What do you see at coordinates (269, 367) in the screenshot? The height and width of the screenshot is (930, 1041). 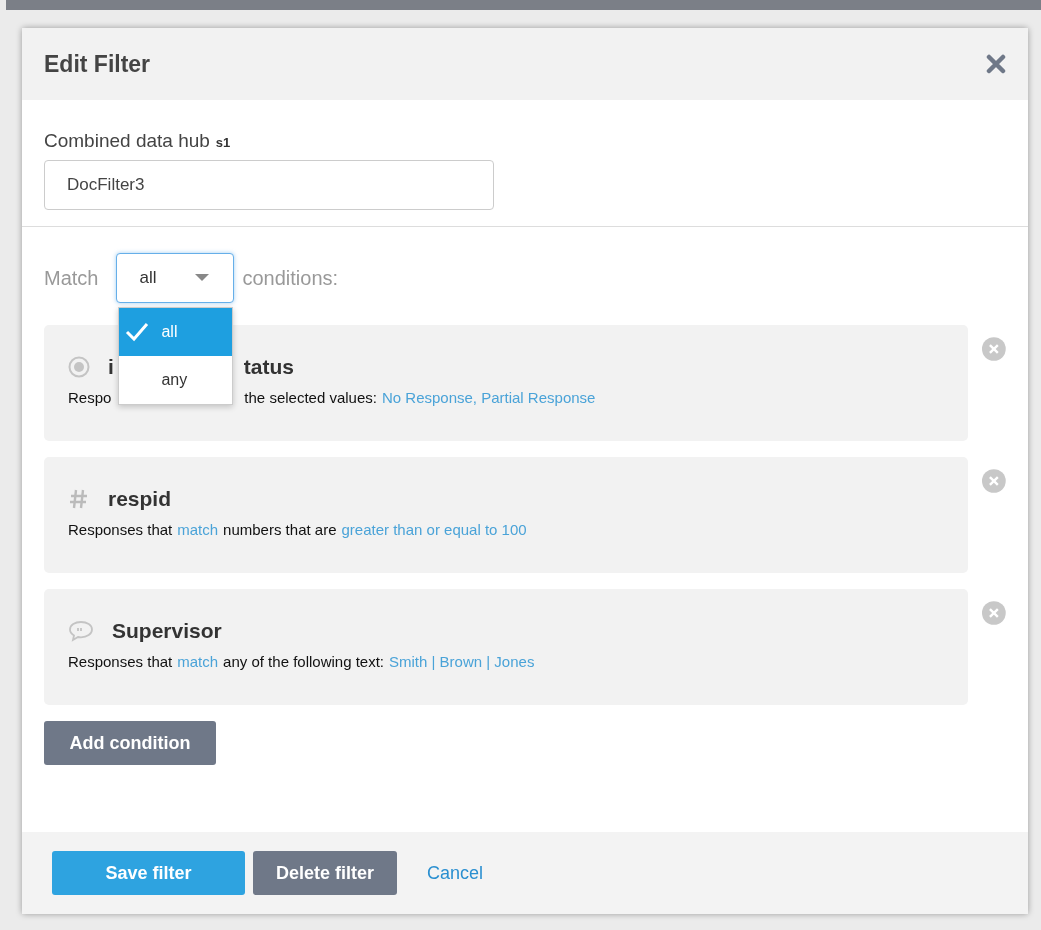 I see `condition-title: tatus` at bounding box center [269, 367].